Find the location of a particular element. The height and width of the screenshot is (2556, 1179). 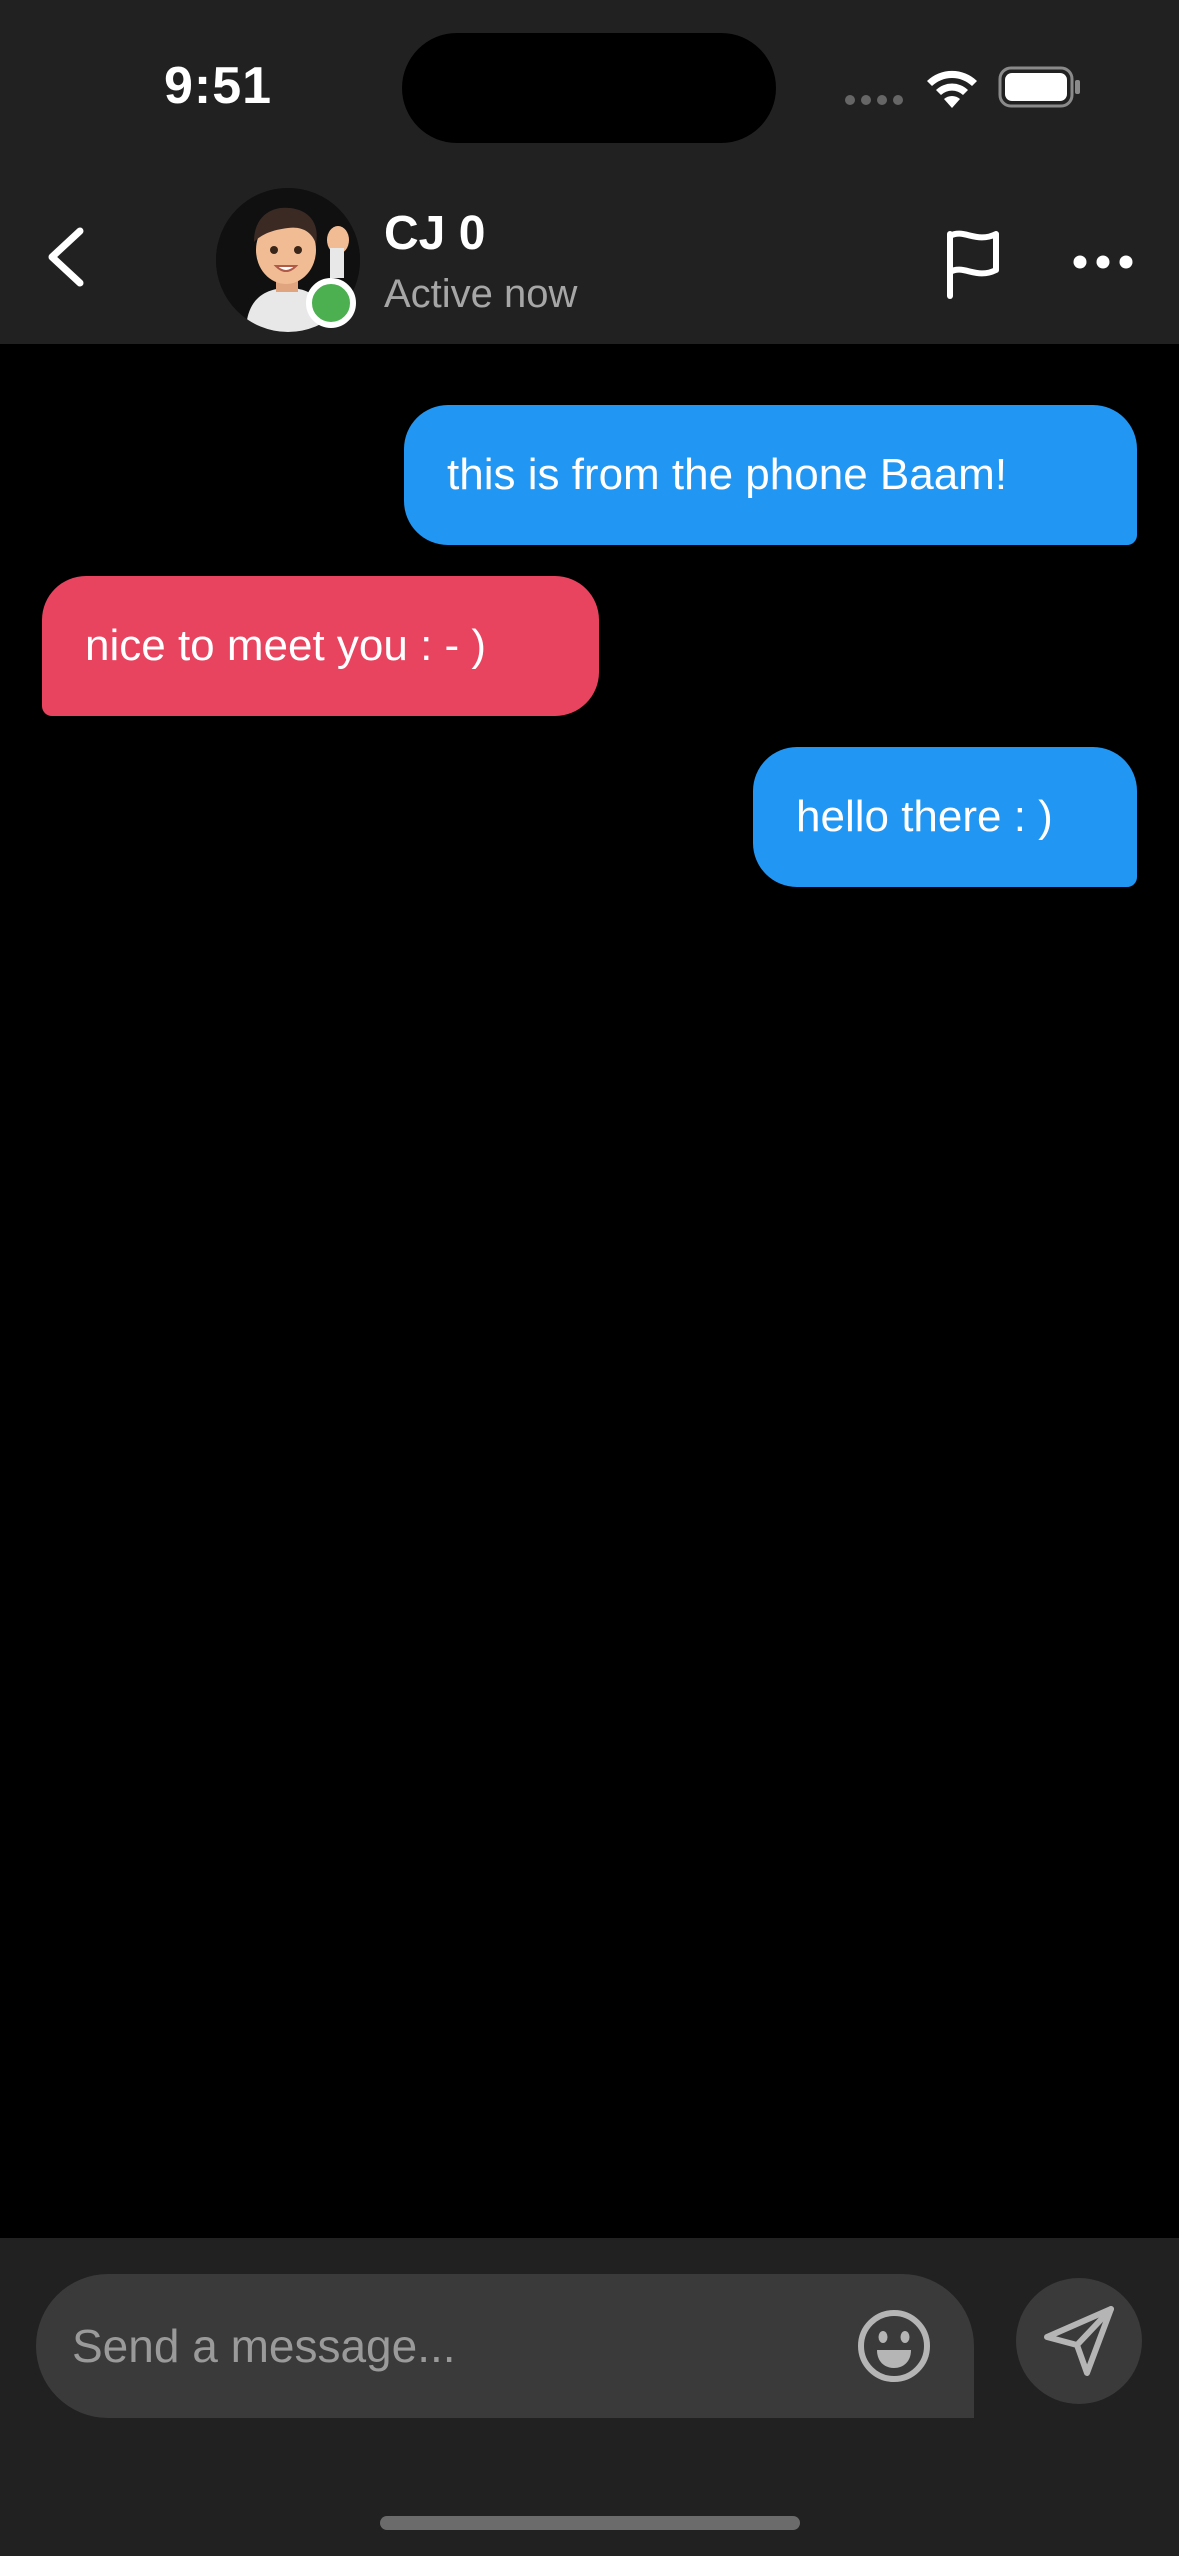

more-options-button is located at coordinates (1103, 262).